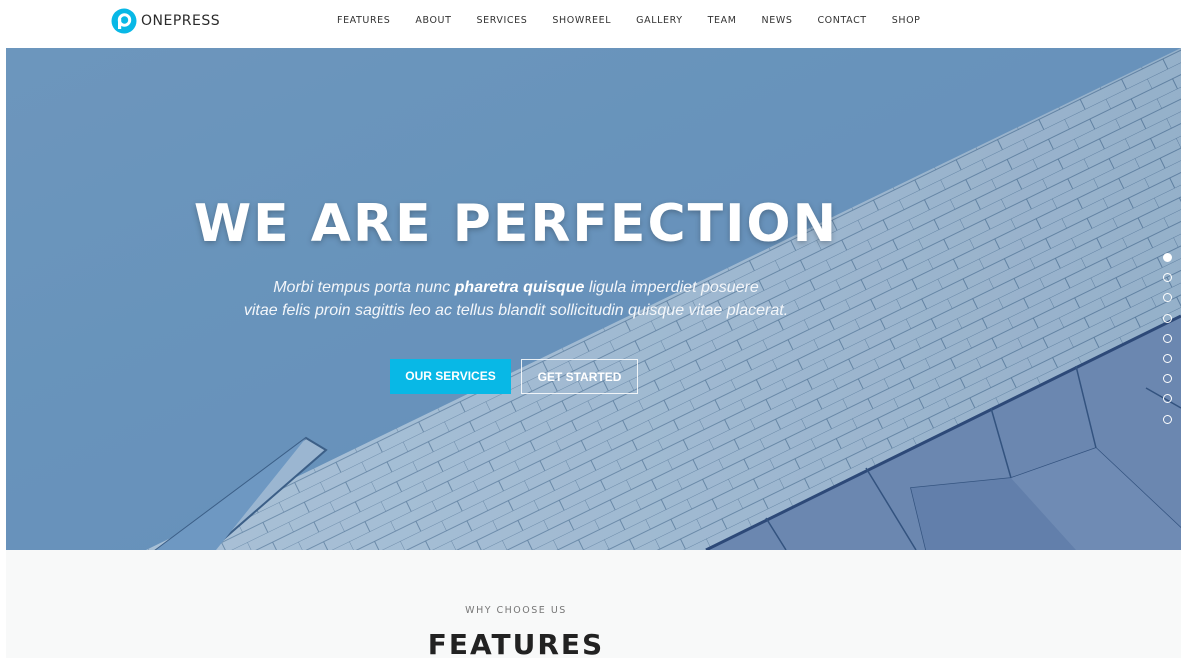  Describe the element at coordinates (364, 287) in the screenshot. I see `hero-subtitle-part1: Morbi tempus porta nunc` at that location.